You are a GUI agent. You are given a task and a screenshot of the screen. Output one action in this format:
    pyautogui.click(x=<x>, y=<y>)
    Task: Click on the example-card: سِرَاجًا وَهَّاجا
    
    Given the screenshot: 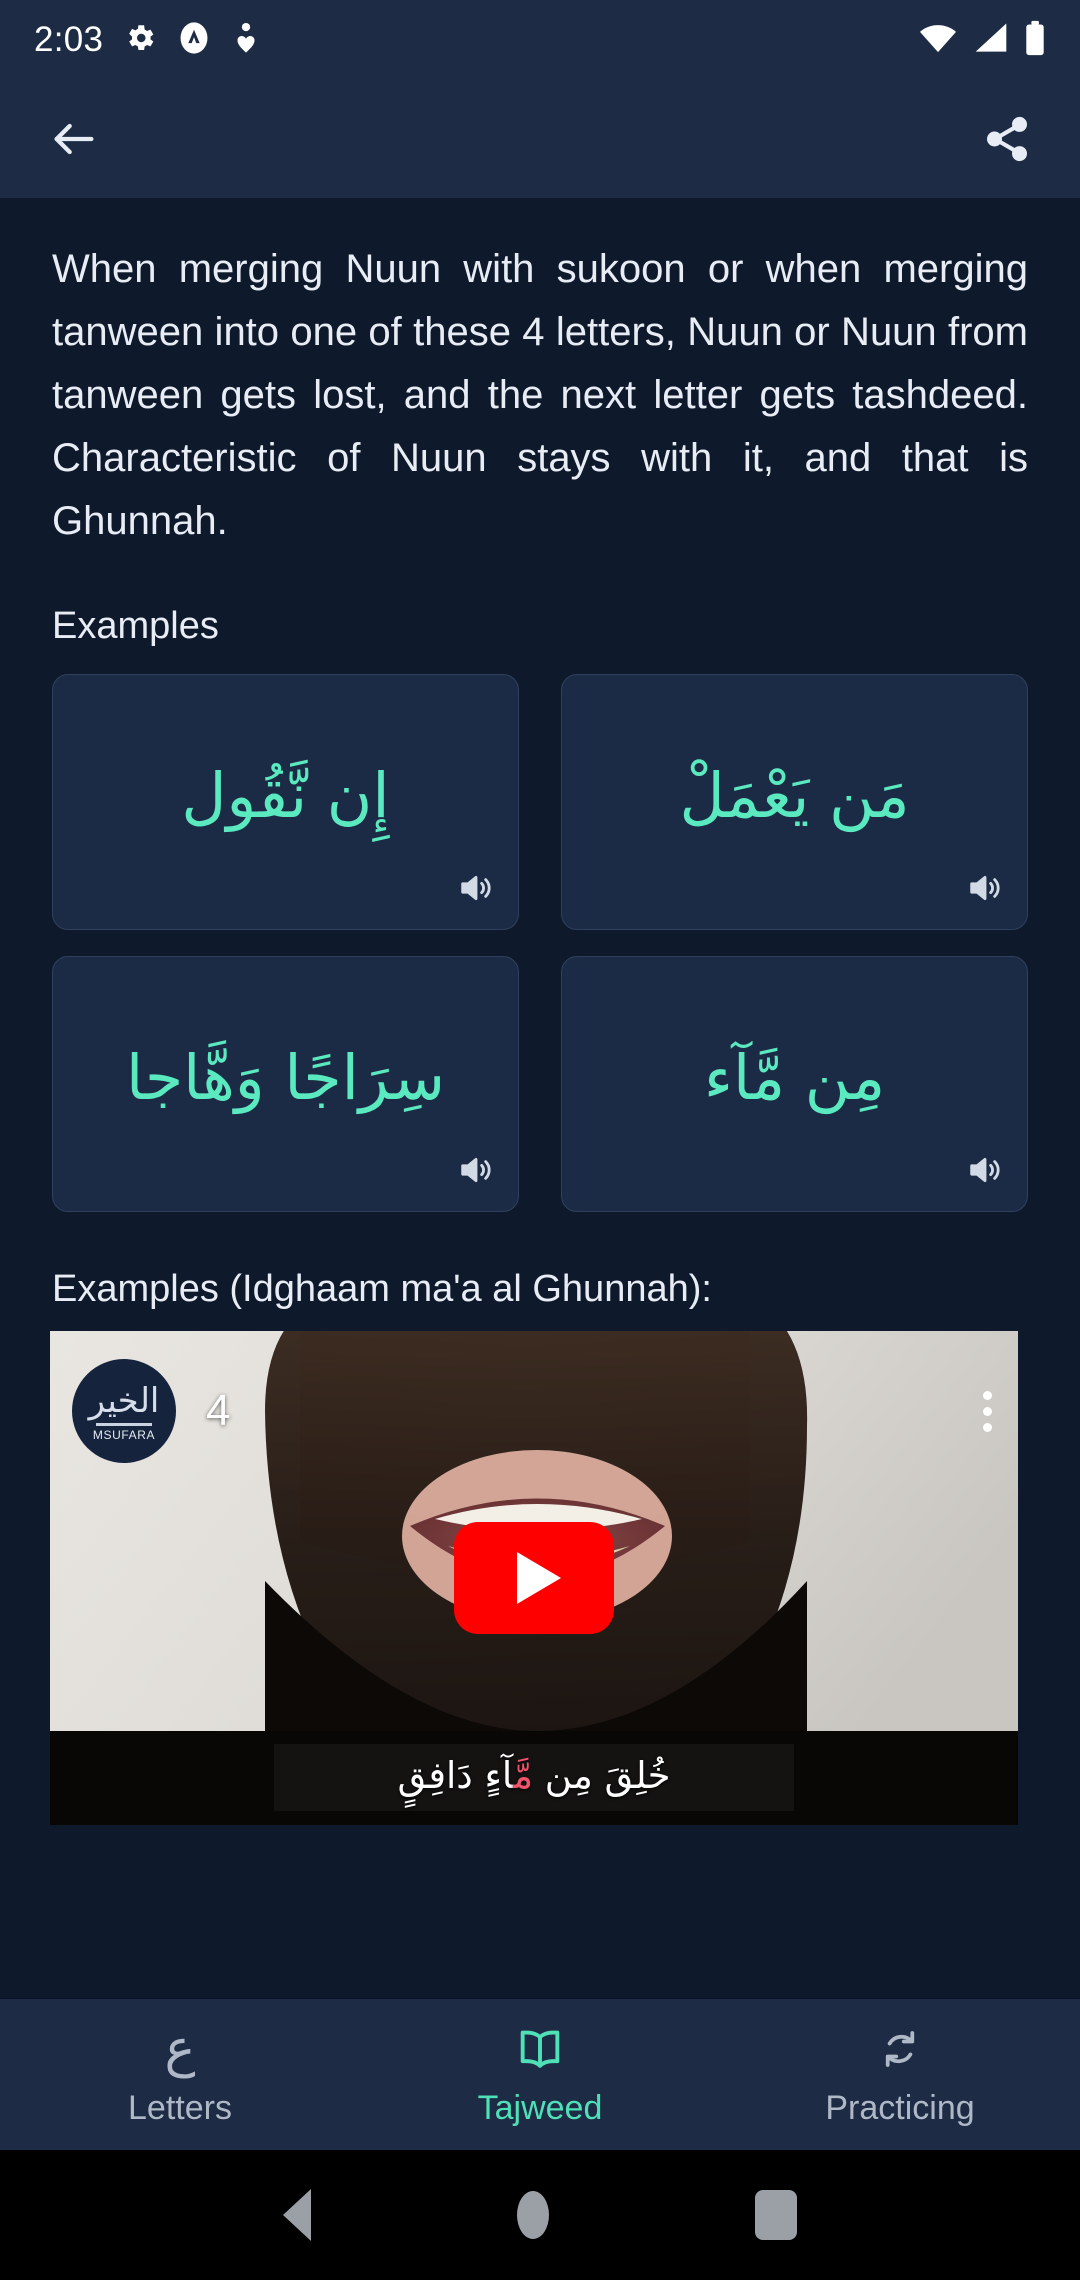 What is the action you would take?
    pyautogui.click(x=285, y=1084)
    